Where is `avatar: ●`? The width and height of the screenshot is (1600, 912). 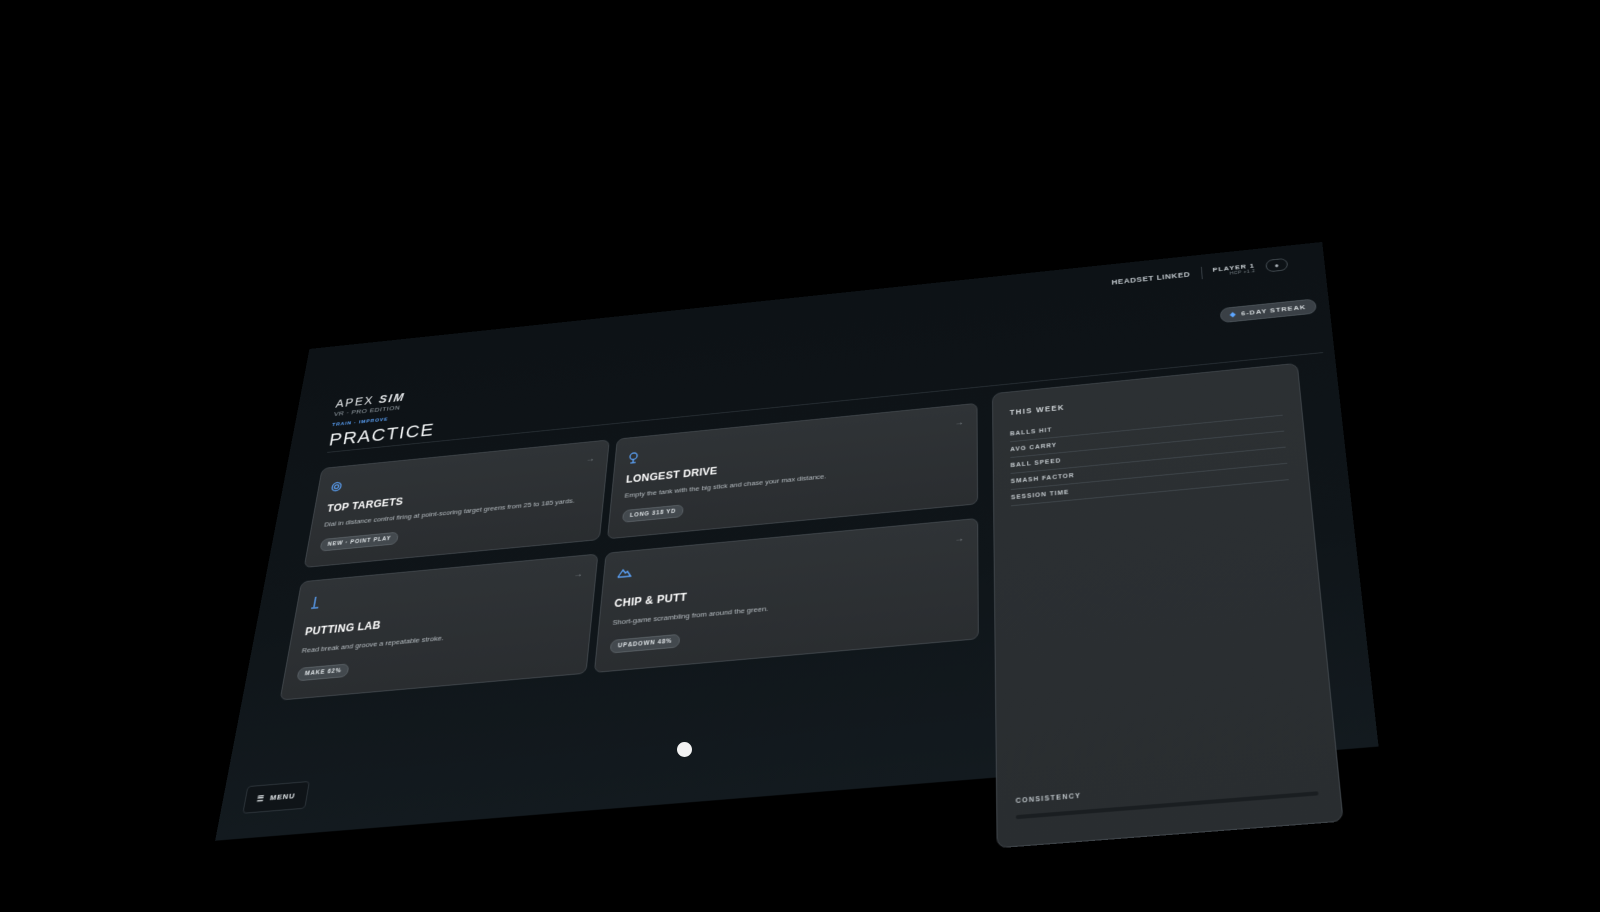
avatar: ● is located at coordinates (1276, 265).